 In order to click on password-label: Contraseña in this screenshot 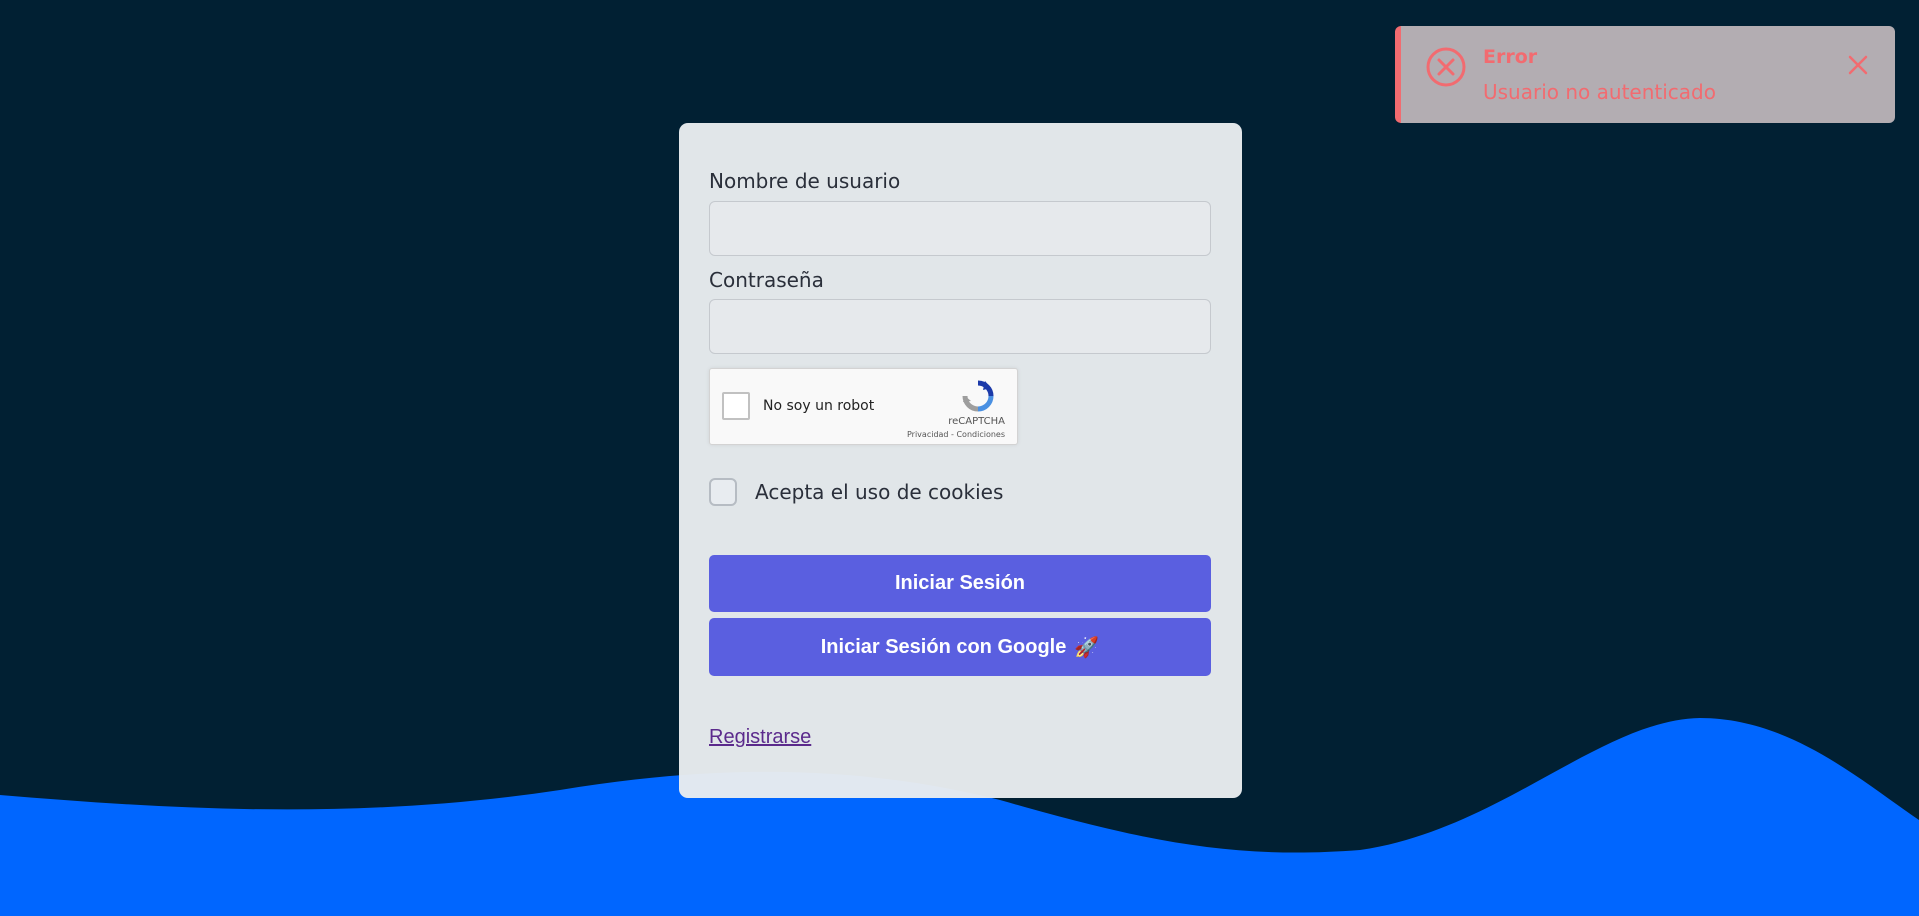, I will do `click(766, 280)`.